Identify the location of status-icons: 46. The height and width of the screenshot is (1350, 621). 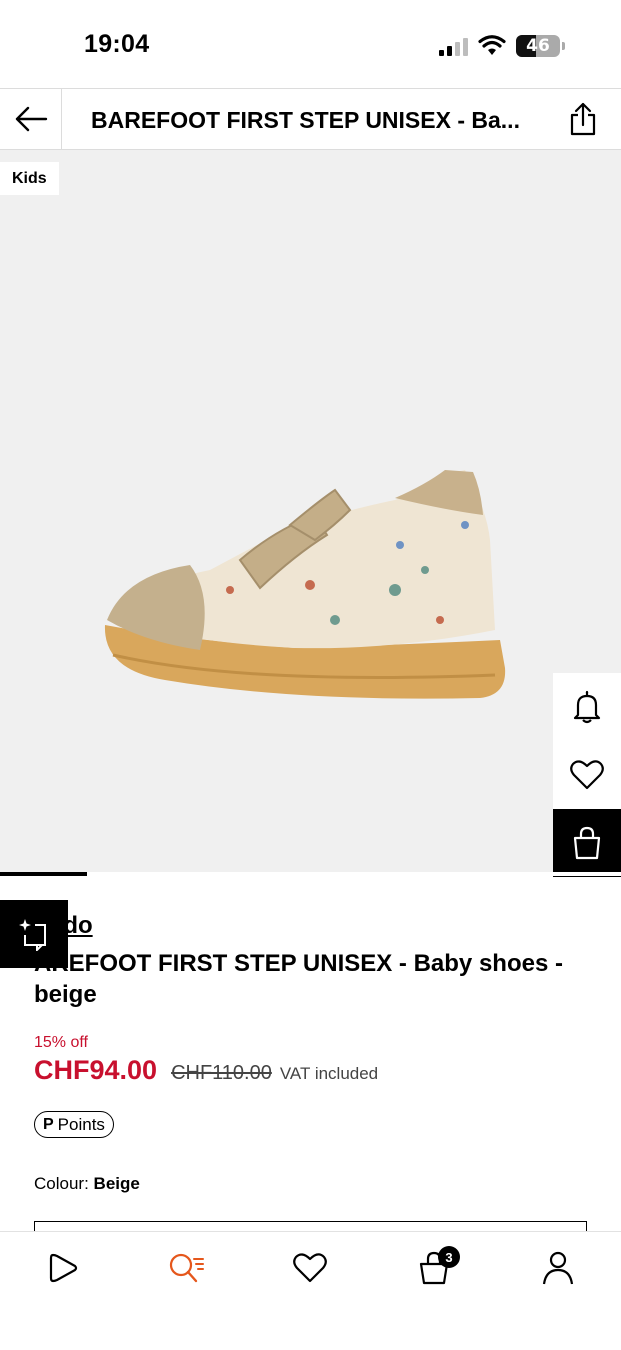
(502, 46).